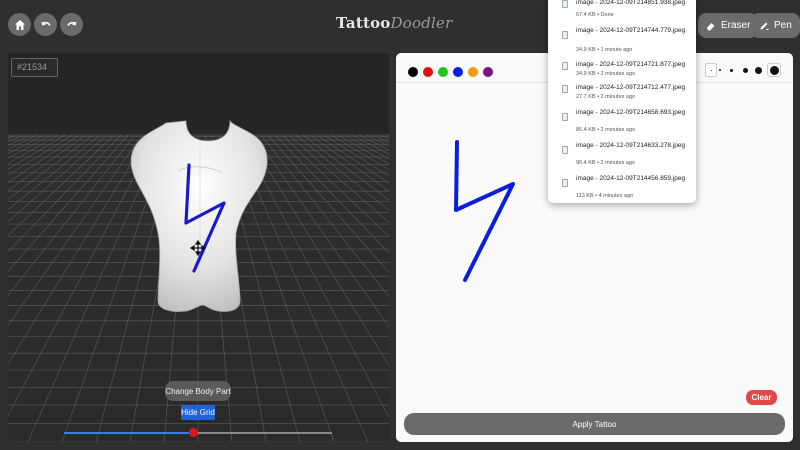  Describe the element at coordinates (764, 26) in the screenshot. I see `pen-icon` at that location.